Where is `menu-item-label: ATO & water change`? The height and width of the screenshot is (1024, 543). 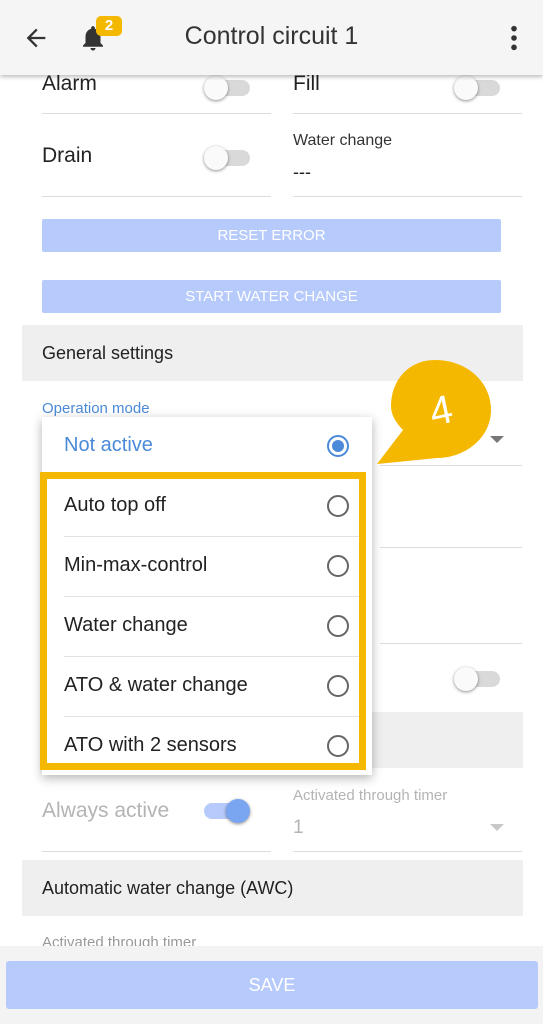
menu-item-label: ATO & water change is located at coordinates (156, 685).